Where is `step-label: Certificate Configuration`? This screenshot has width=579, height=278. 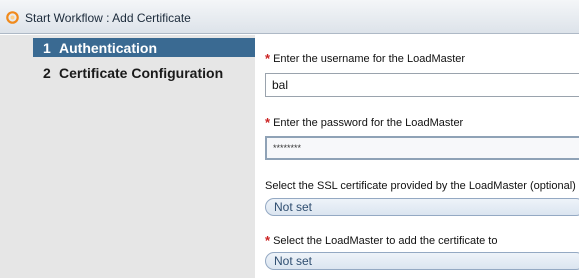 step-label: Certificate Configuration is located at coordinates (141, 72).